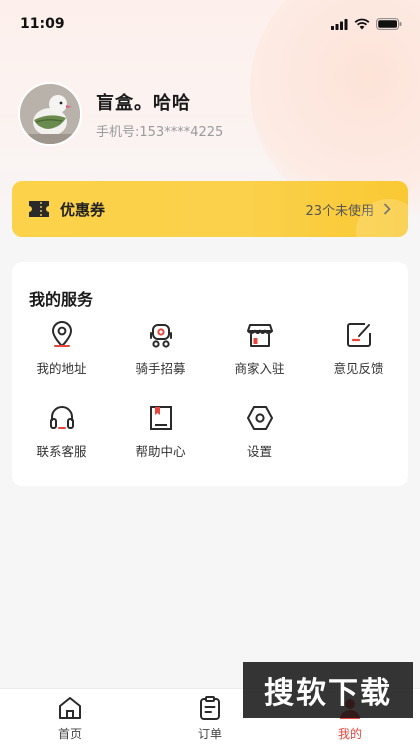 This screenshot has width=420, height=746. What do you see at coordinates (259, 451) in the screenshot?
I see `service-label: 设置` at bounding box center [259, 451].